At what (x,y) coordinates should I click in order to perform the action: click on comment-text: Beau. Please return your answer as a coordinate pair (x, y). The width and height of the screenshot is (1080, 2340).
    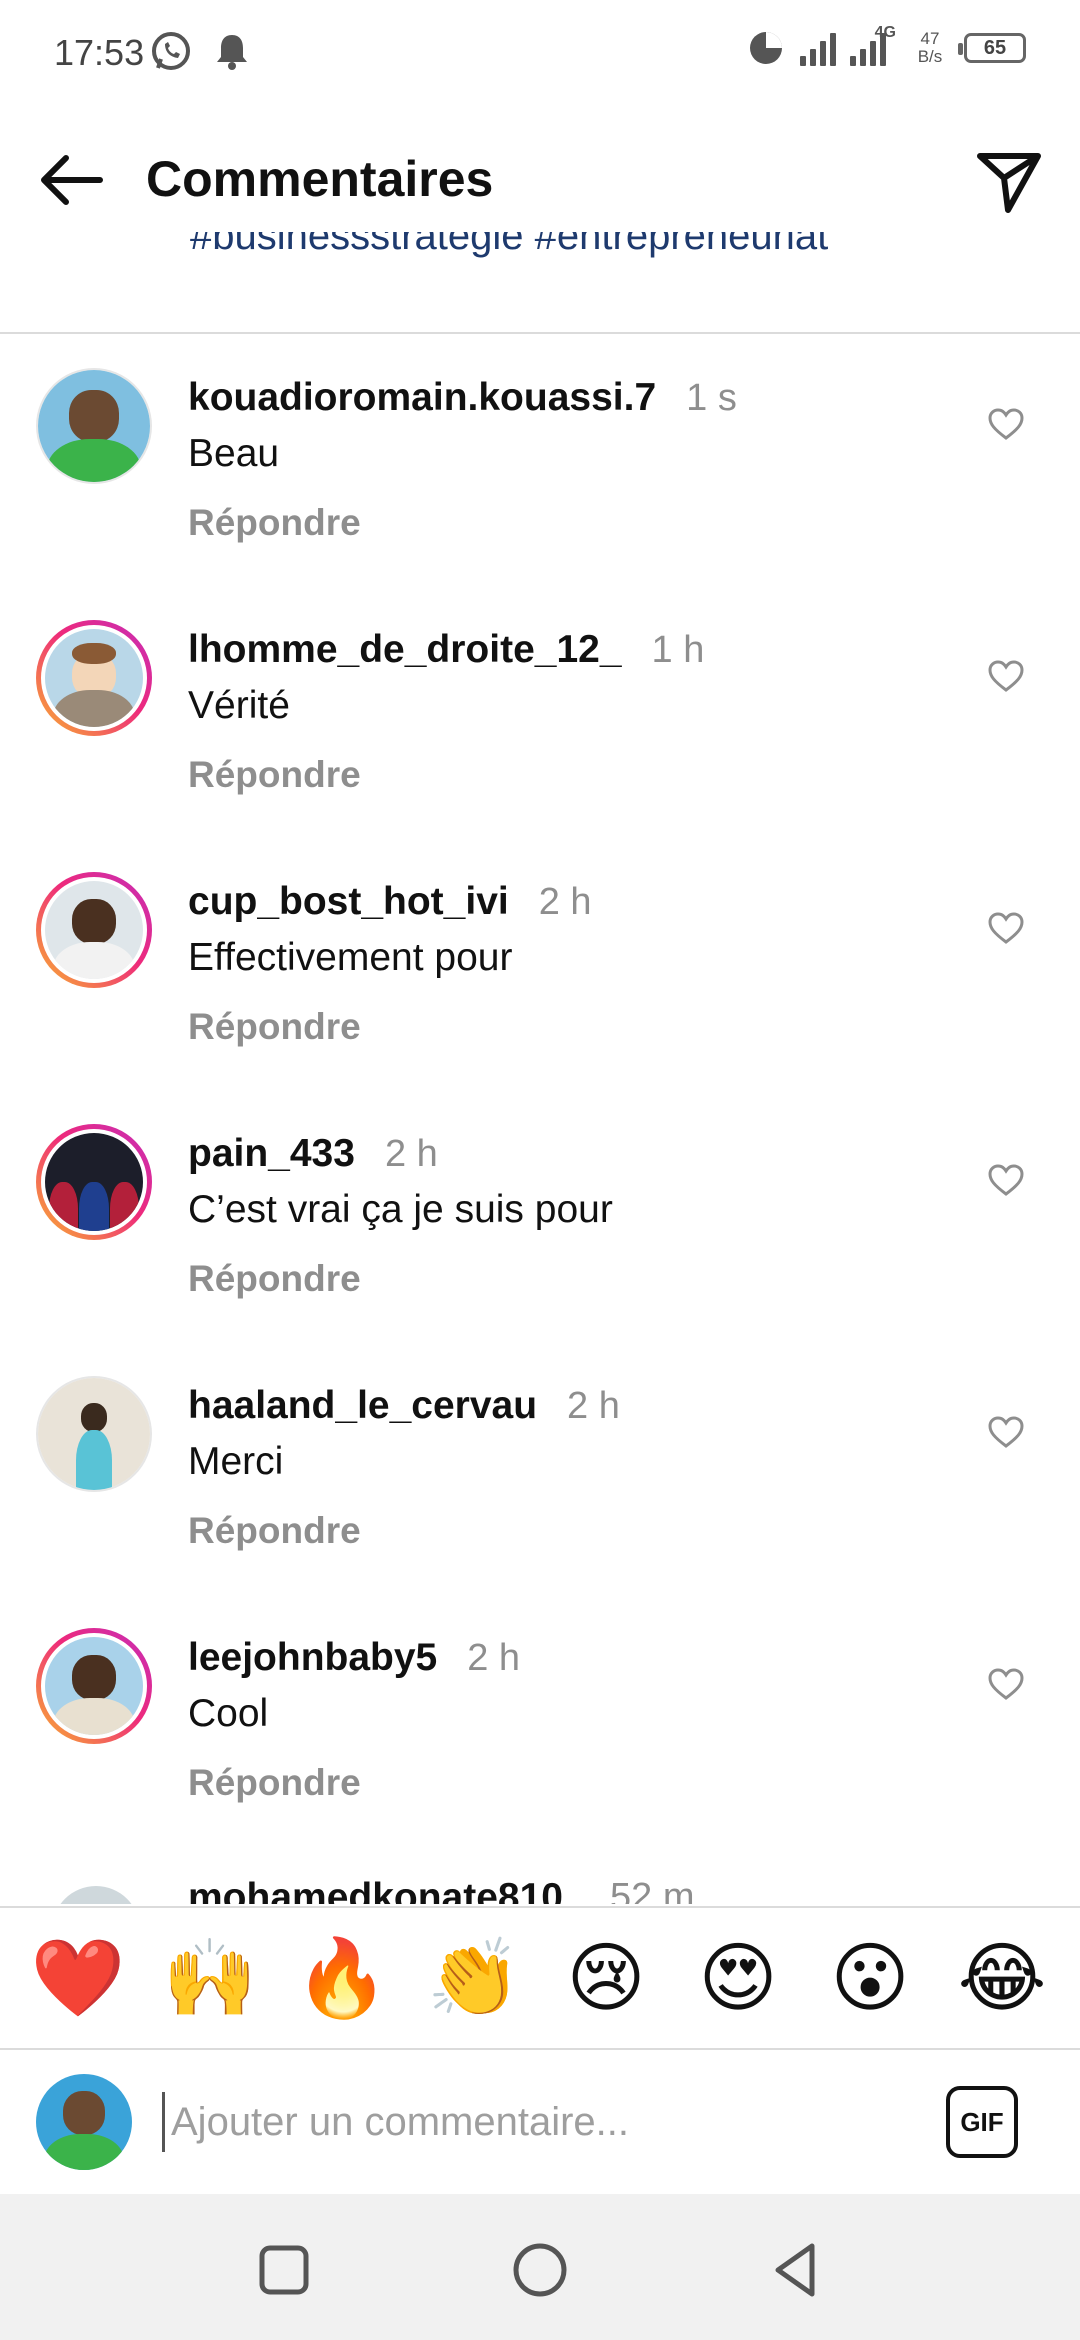
    Looking at the image, I should click on (234, 453).